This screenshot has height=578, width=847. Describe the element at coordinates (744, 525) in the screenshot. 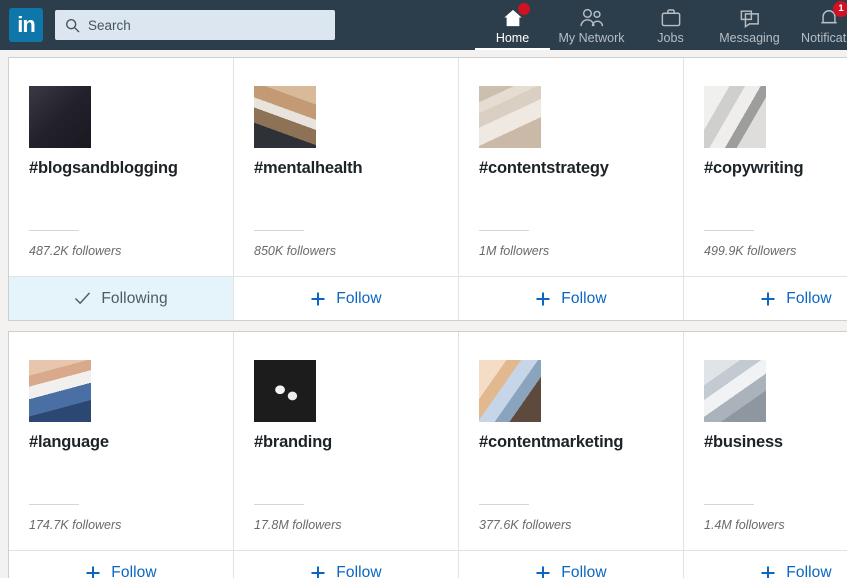

I see `follower-count: 1.4M followers` at that location.